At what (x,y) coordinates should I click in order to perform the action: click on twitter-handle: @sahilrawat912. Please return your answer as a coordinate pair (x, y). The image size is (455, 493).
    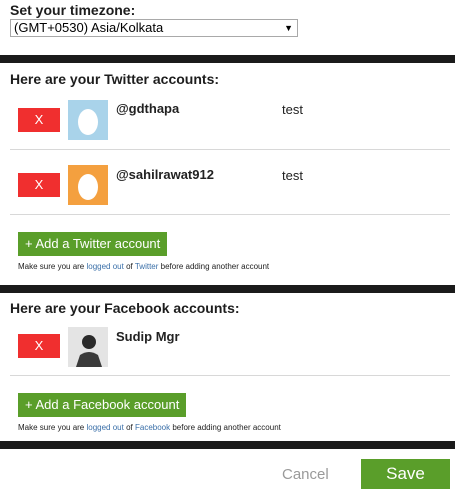
    Looking at the image, I should click on (165, 174).